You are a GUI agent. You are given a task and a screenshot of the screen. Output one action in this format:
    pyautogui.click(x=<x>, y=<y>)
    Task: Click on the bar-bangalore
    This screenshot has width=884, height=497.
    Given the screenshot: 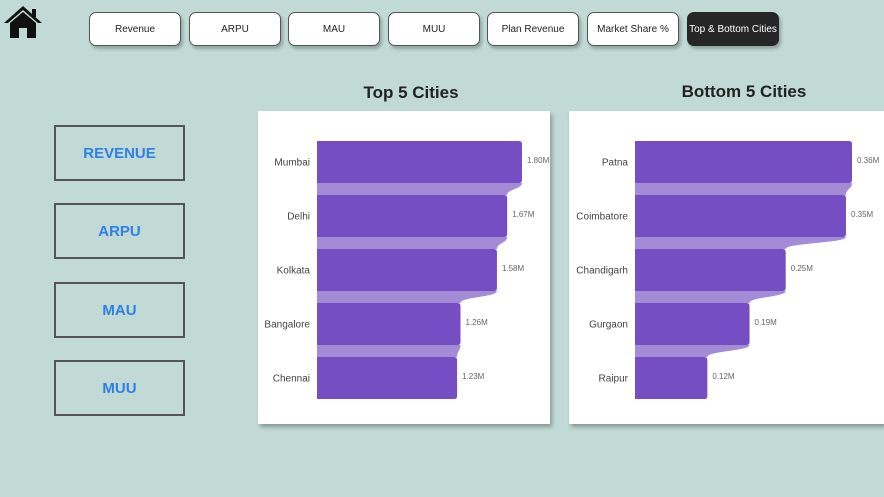 What is the action you would take?
    pyautogui.click(x=389, y=324)
    